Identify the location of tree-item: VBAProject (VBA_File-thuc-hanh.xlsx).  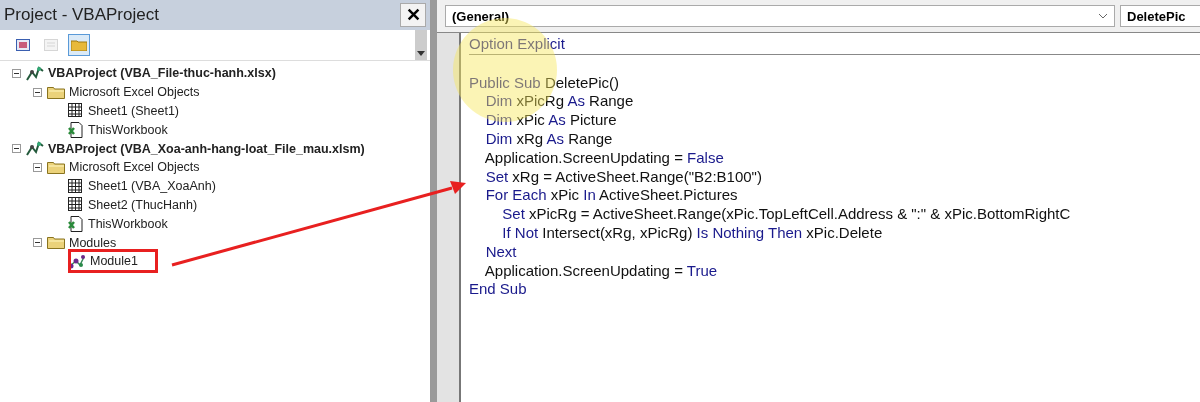
(151, 73).